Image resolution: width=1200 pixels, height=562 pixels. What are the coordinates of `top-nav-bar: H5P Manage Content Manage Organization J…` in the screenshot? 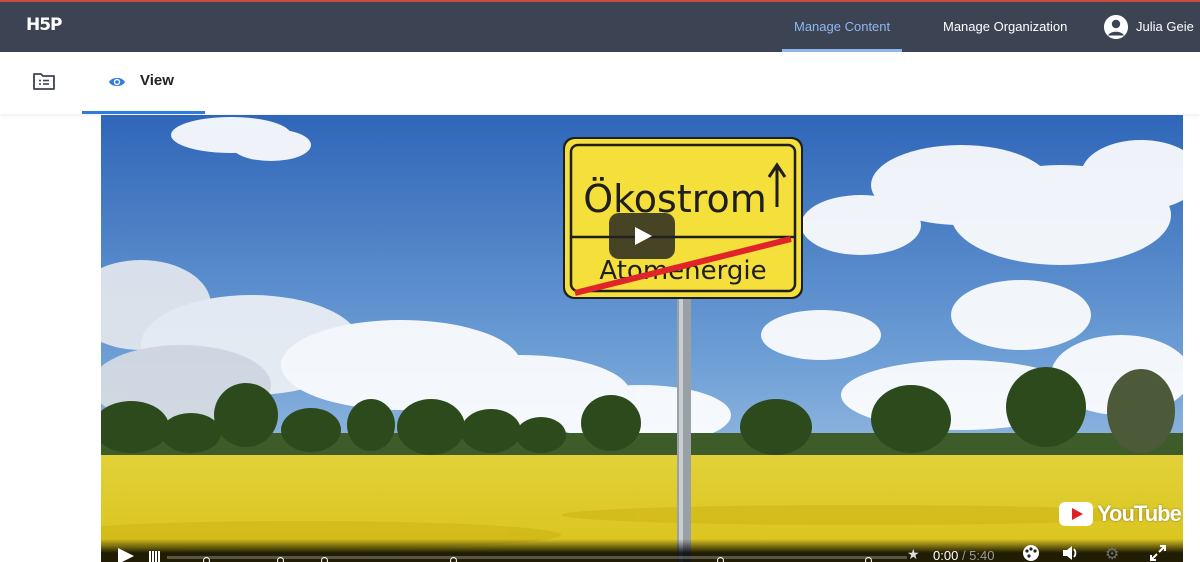 It's located at (600, 26).